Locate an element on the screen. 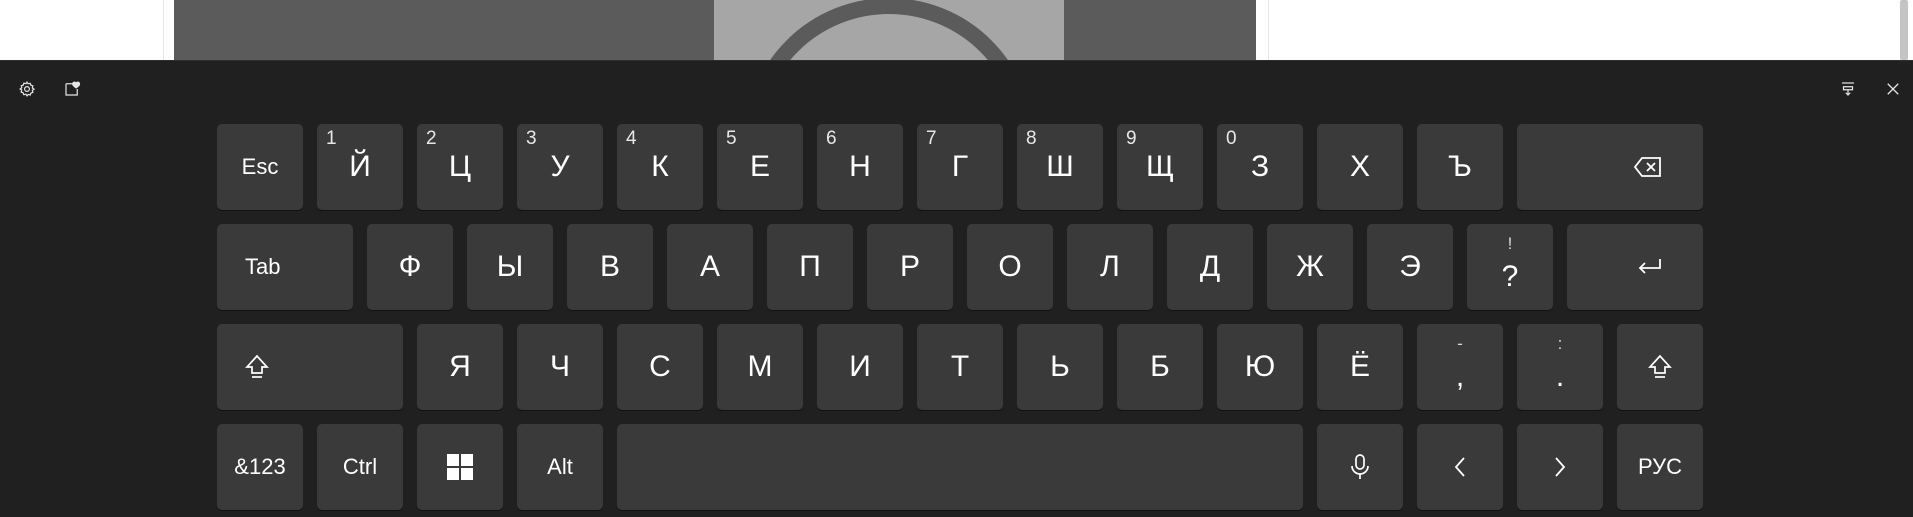  language-key: РУС is located at coordinates (1660, 467).